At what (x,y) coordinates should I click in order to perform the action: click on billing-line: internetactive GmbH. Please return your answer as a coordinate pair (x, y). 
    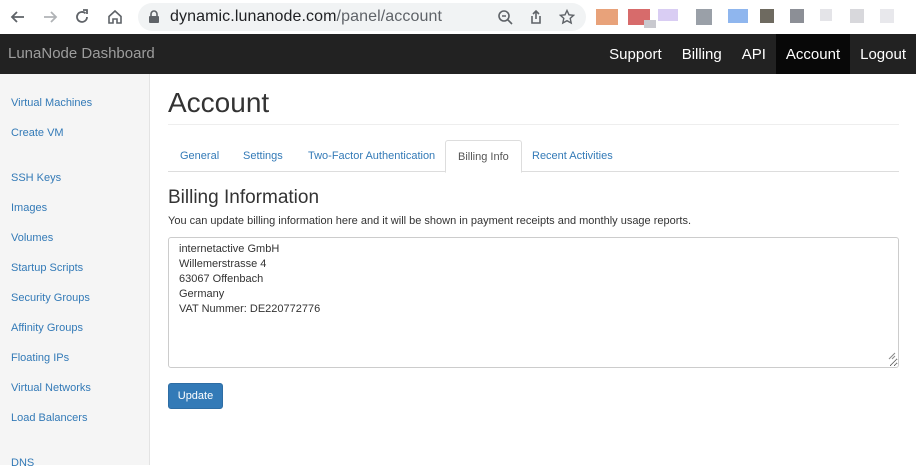
    Looking at the image, I should click on (229, 249).